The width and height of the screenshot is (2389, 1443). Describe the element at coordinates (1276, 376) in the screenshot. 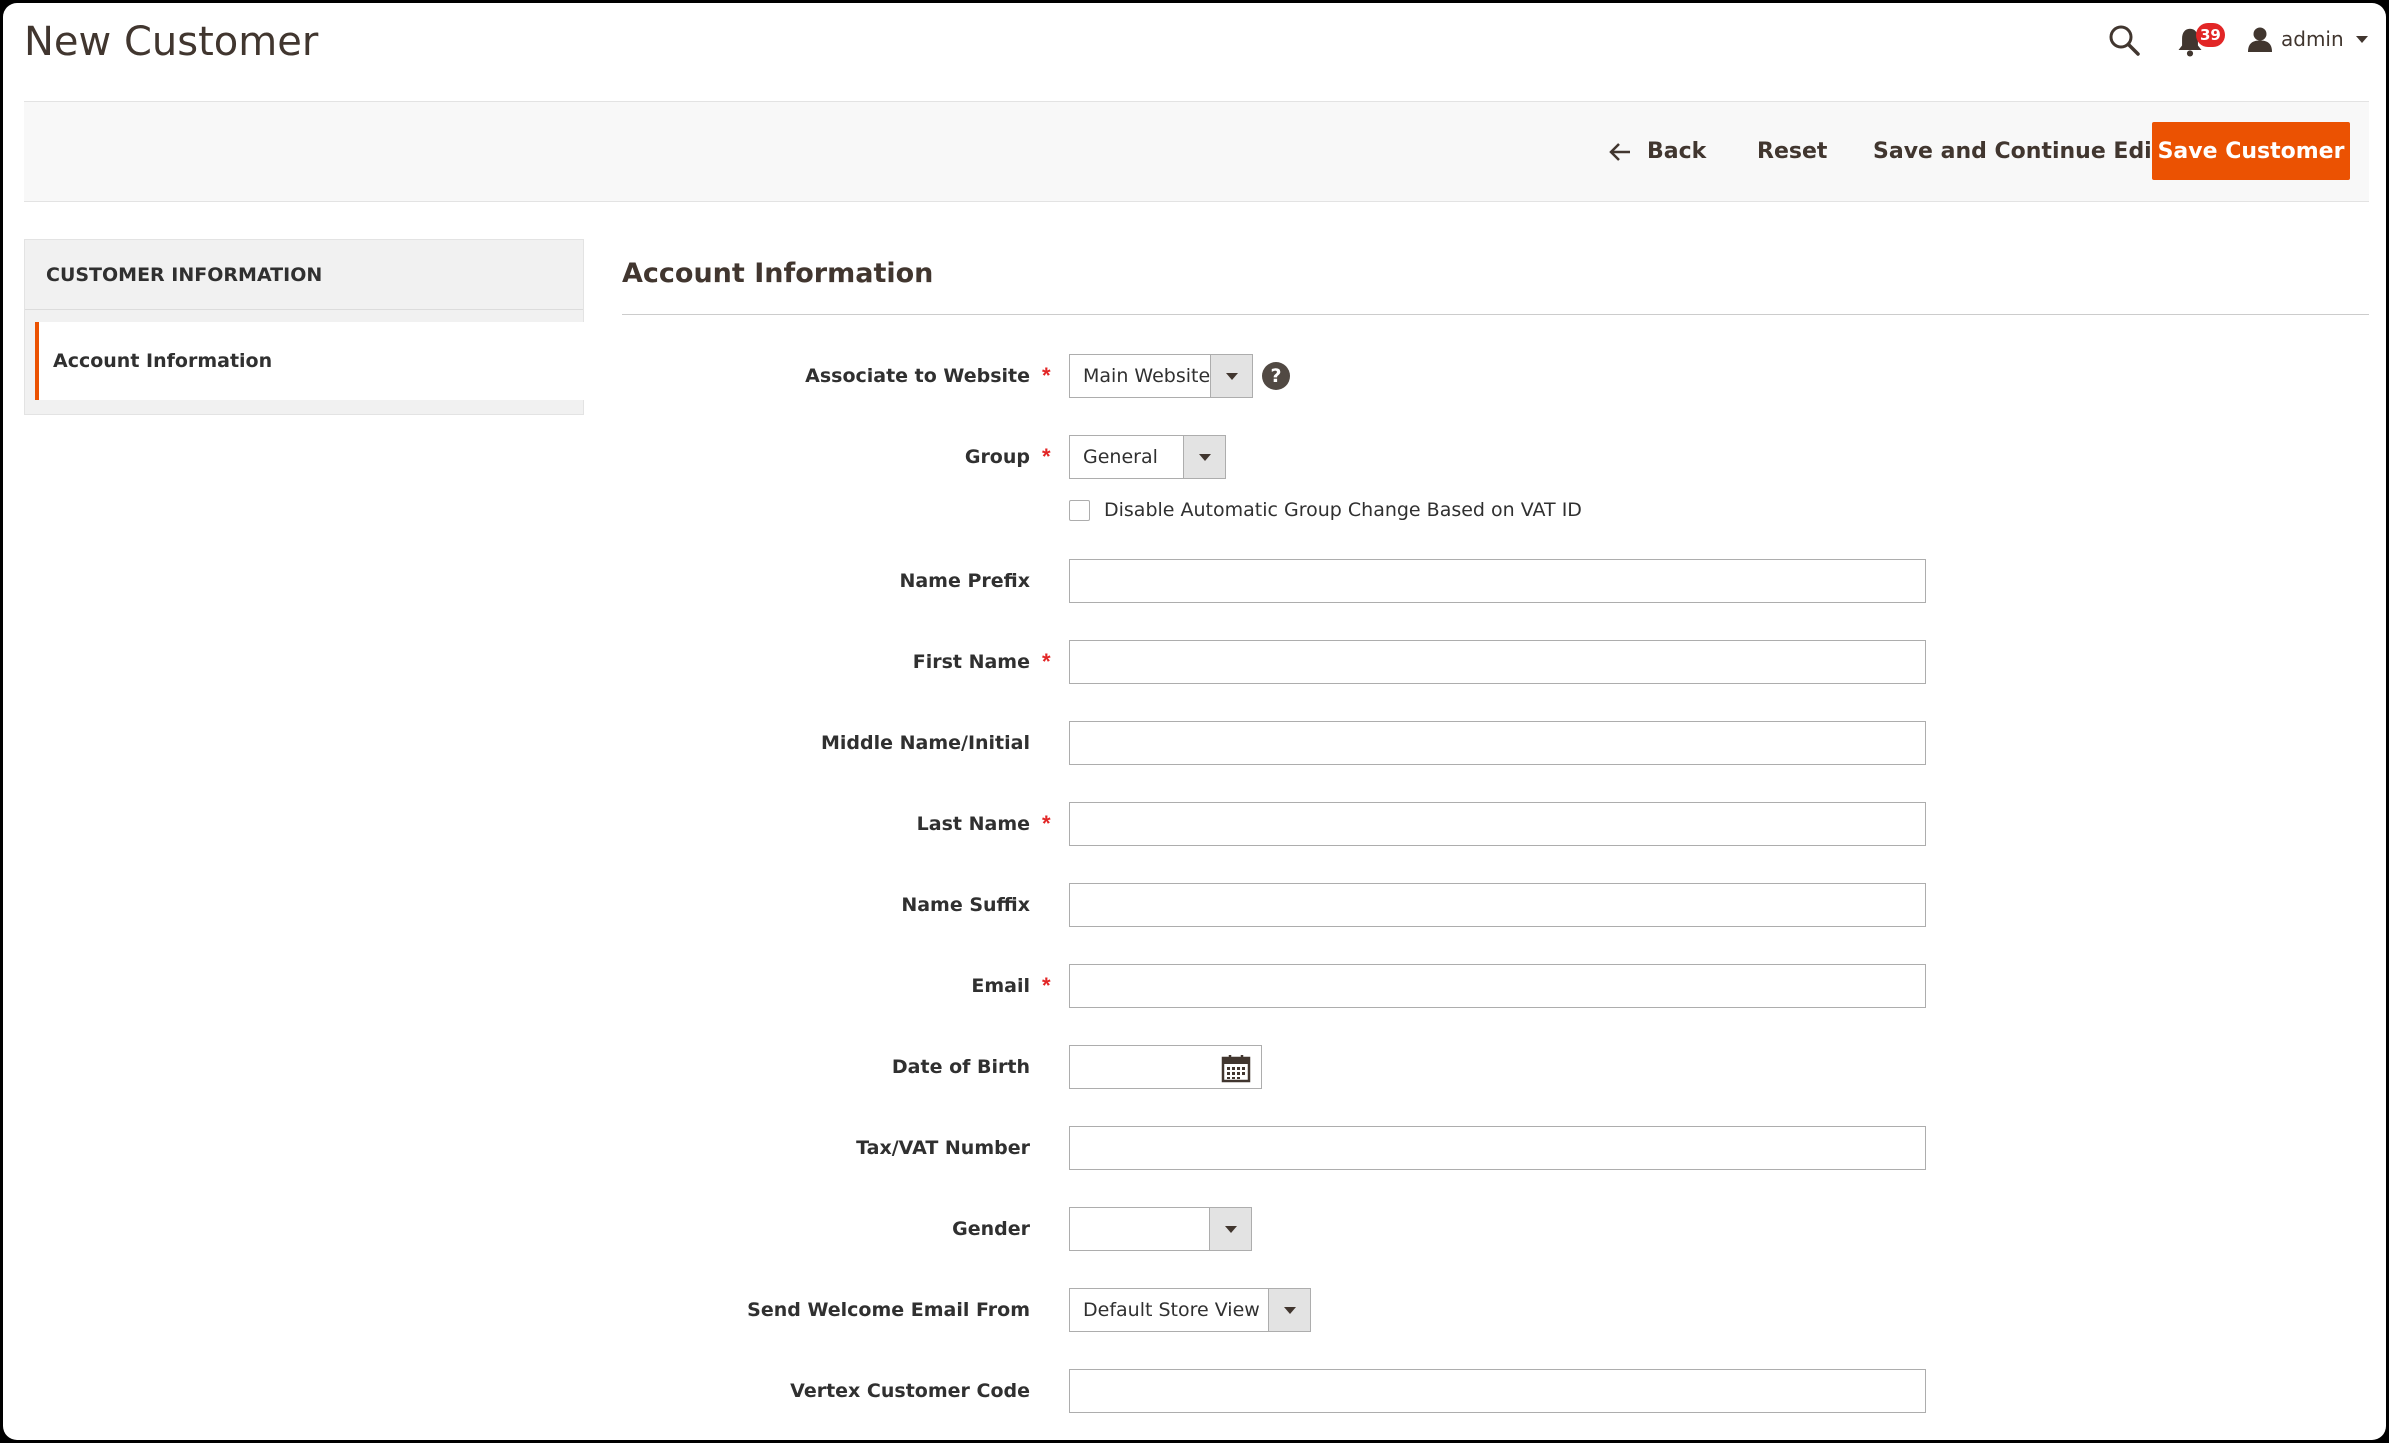

I see `help-icon: ?` at that location.